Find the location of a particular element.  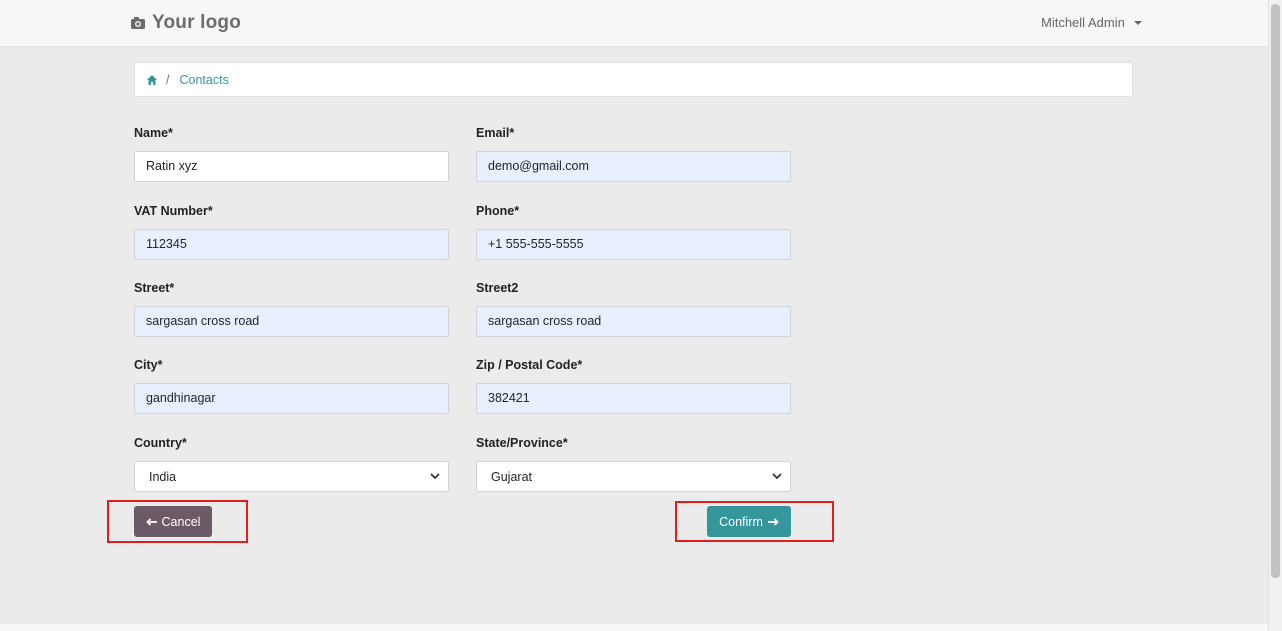

state-select: Gujarat is located at coordinates (633, 476).